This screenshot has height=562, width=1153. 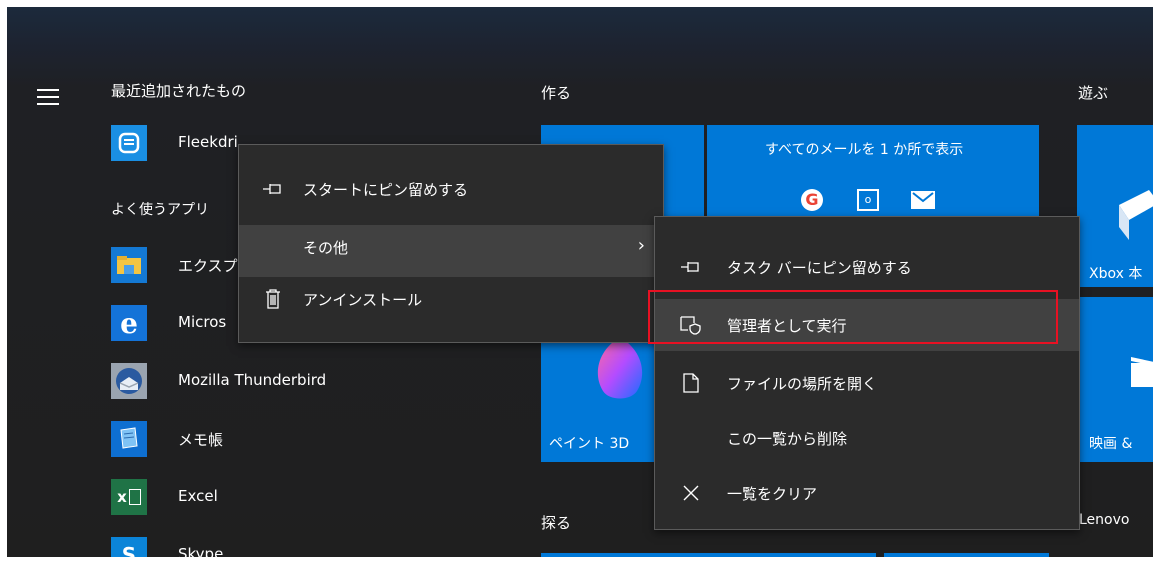 I want to click on menu-label: この一覧から削除, so click(x=787, y=439).